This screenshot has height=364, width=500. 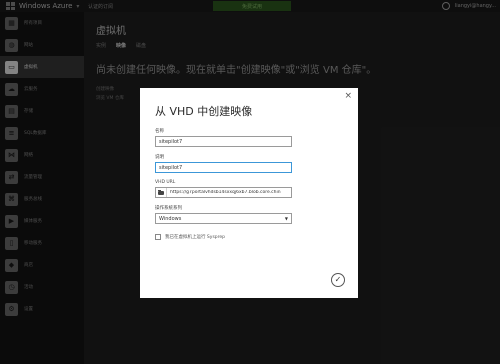 What do you see at coordinates (168, 208) in the screenshot?
I see `os-family-label: 操作系统系列` at bounding box center [168, 208].